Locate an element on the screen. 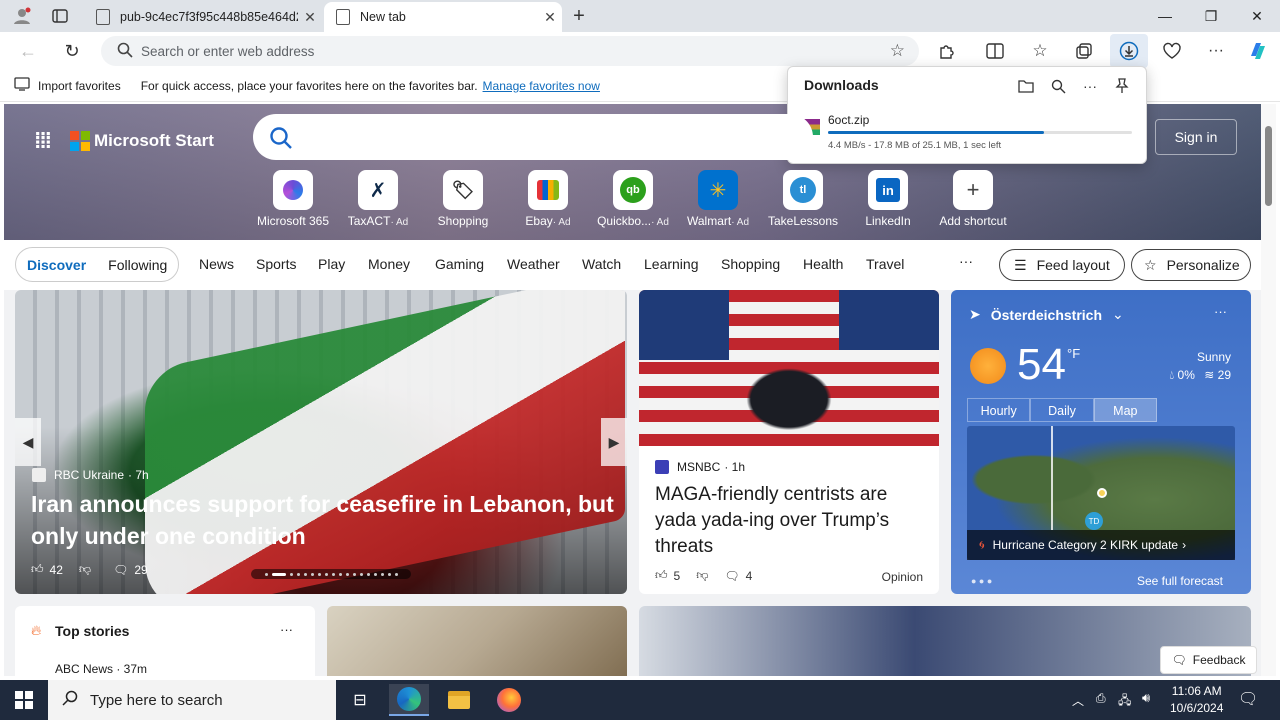 The image size is (1280, 720). settings-more-icon: ··· is located at coordinates (1216, 51).